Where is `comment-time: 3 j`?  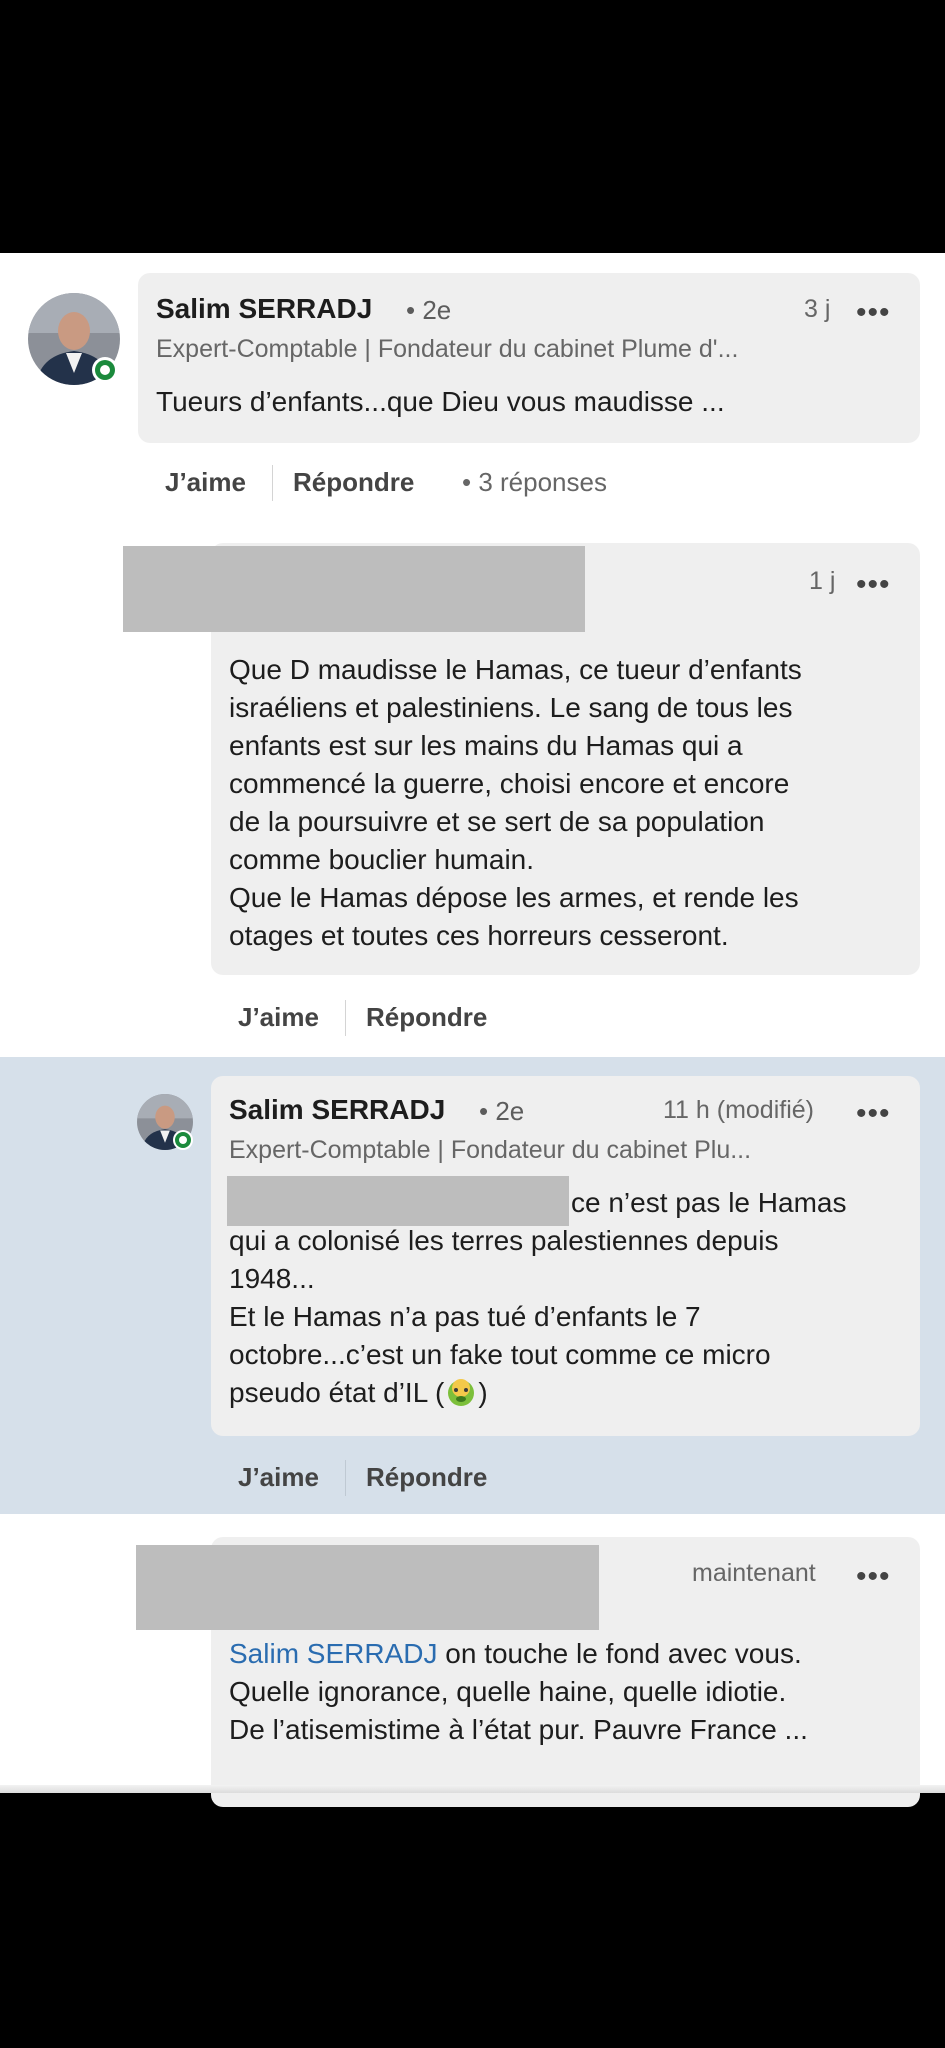
comment-time: 3 j is located at coordinates (817, 309).